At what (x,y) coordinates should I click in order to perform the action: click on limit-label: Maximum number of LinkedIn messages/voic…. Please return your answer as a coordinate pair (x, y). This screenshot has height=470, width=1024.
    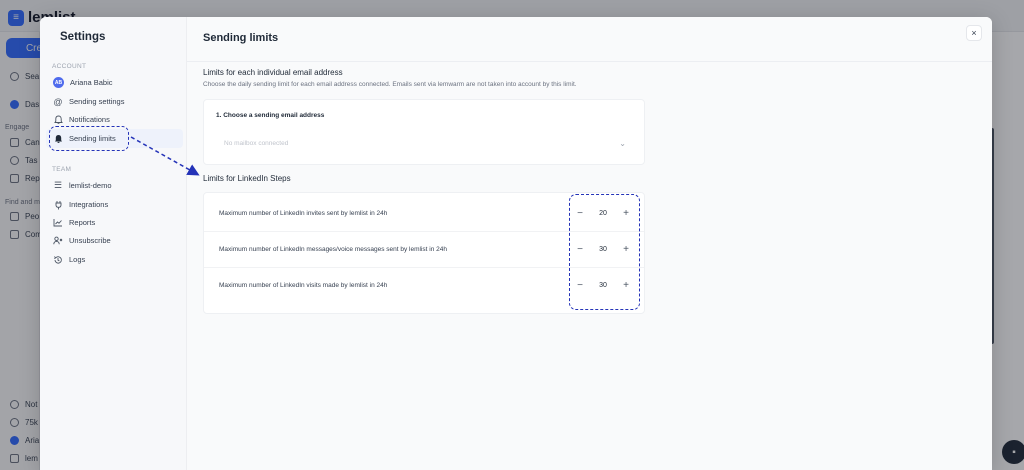
    Looking at the image, I should click on (333, 249).